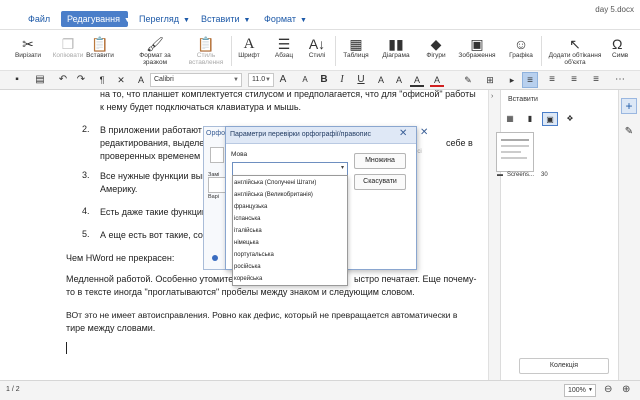  I want to click on comment-icon: ✎, so click(629, 132).